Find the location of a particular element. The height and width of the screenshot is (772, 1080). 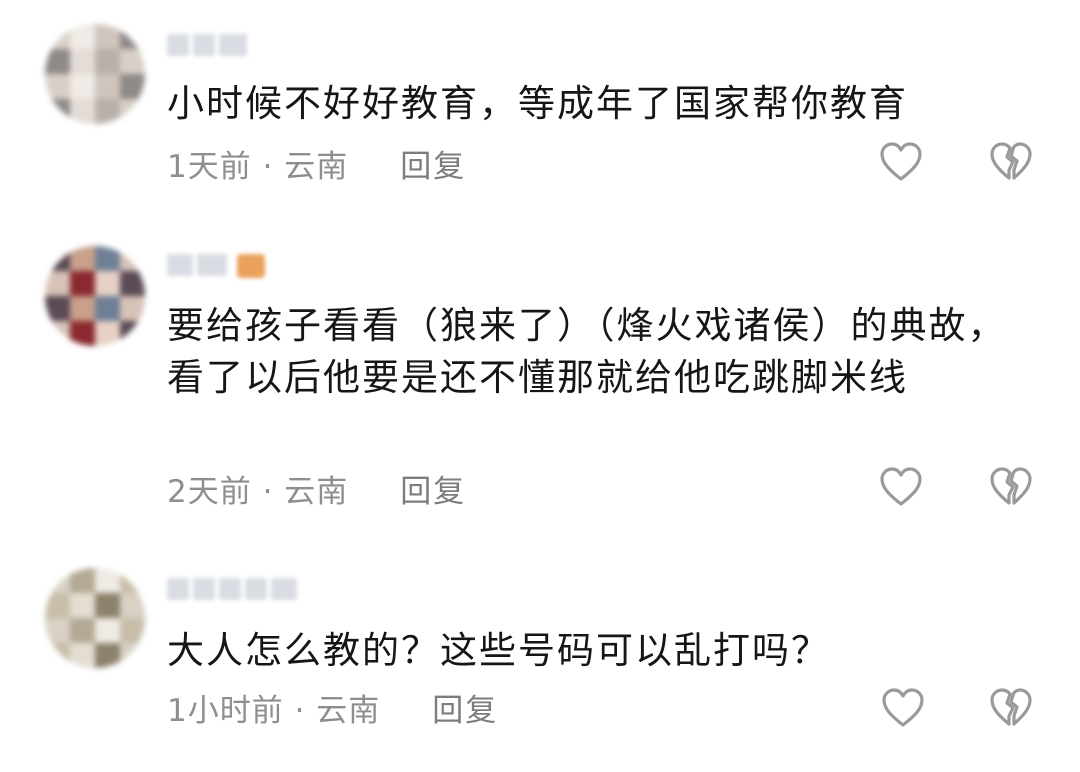

comment-meta: 1天前 · 云南 回复 is located at coordinates (316, 163).